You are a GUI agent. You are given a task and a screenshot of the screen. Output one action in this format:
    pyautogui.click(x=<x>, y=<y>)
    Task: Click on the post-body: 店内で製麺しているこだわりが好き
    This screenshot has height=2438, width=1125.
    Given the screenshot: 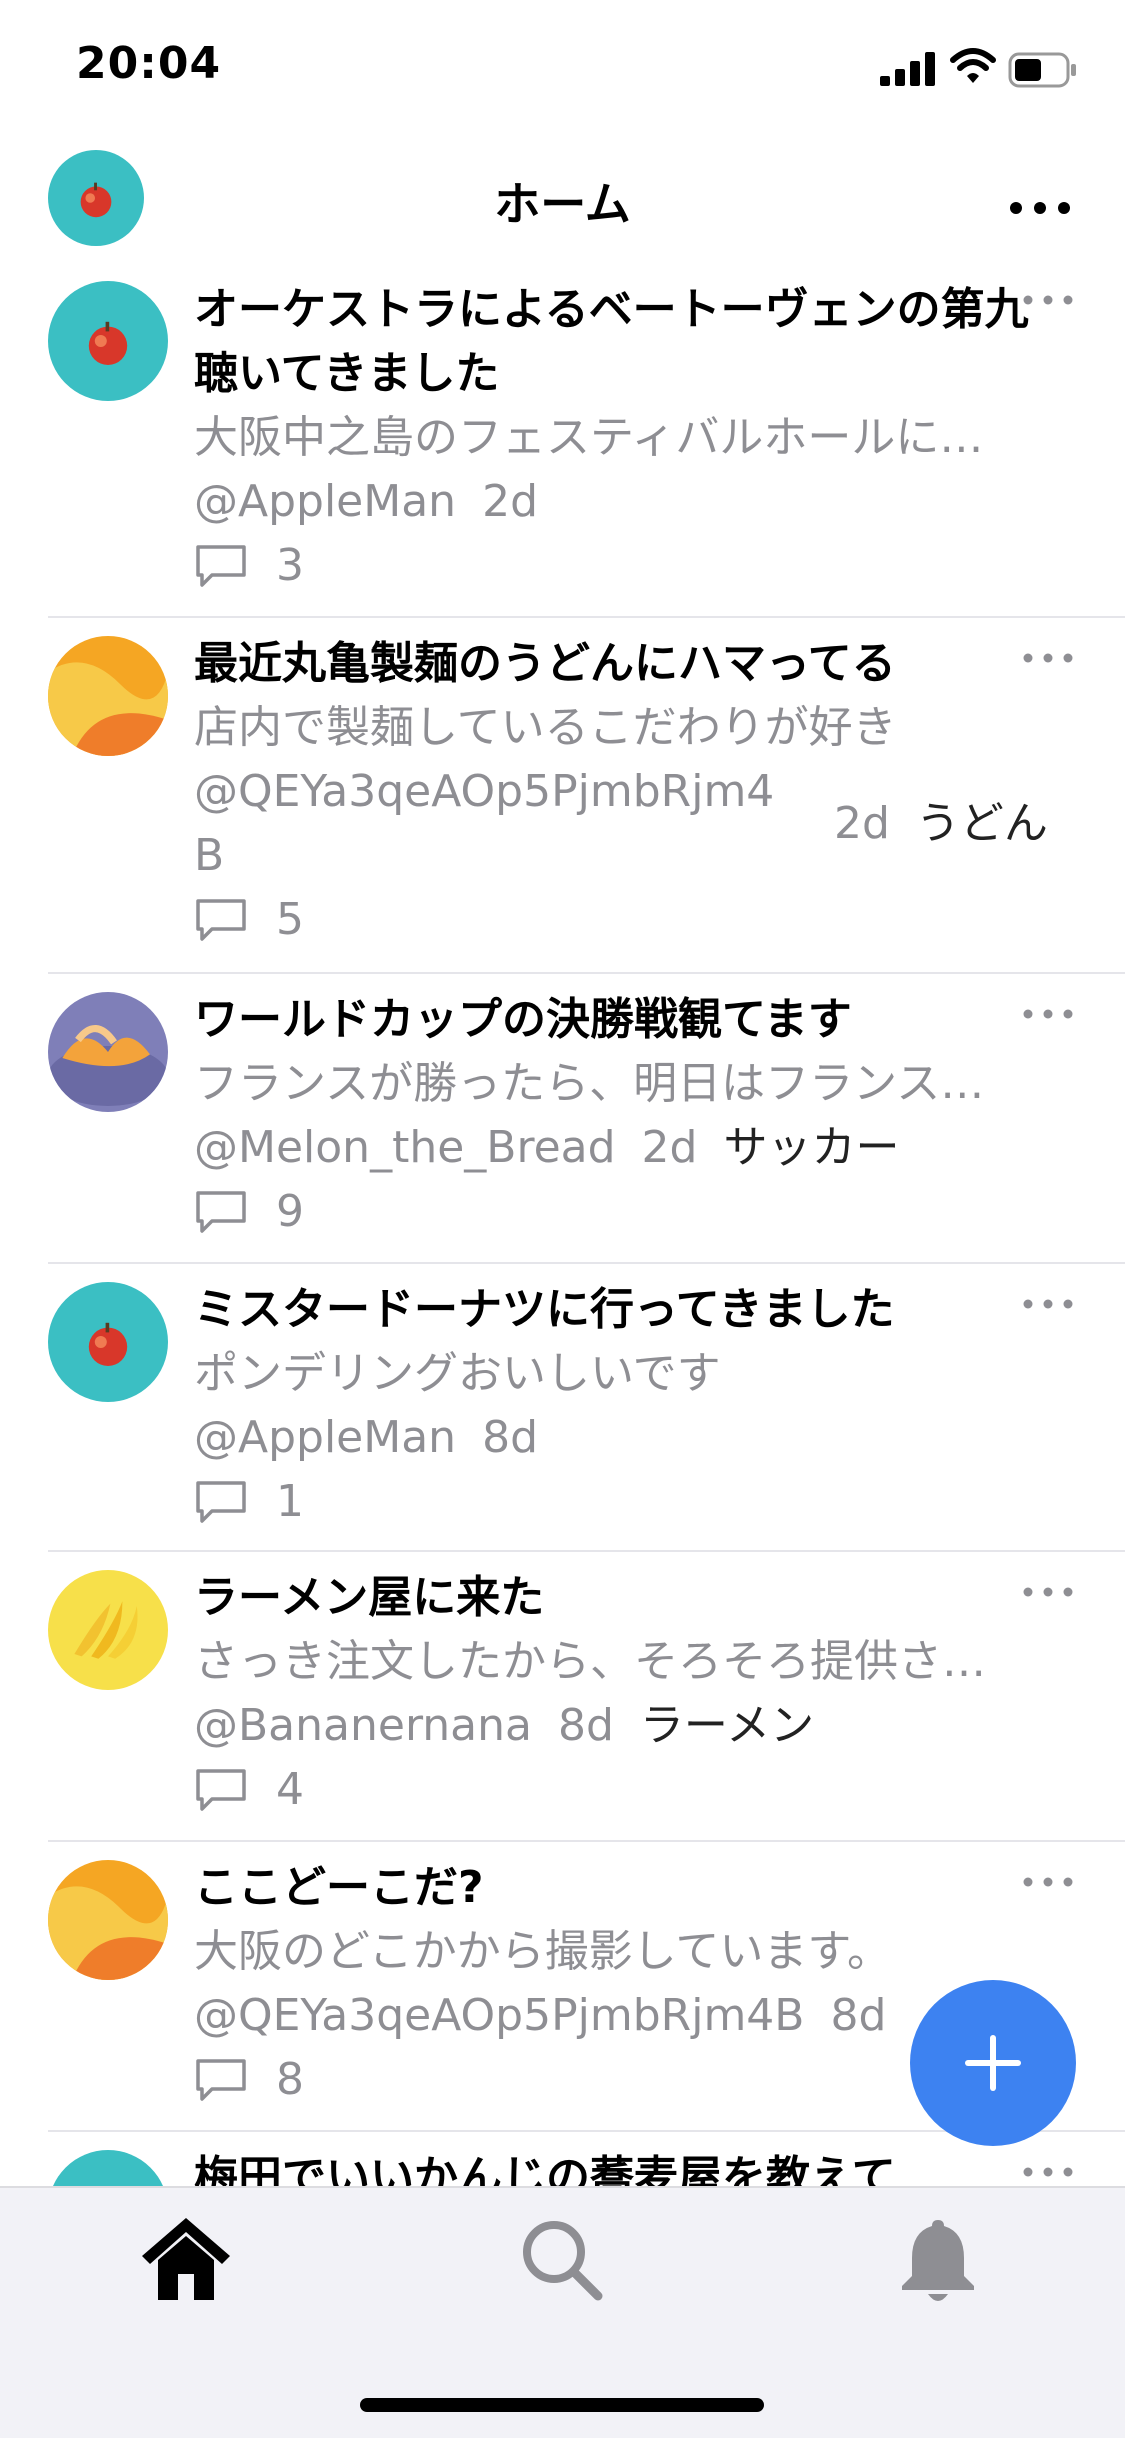 What is the action you would take?
    pyautogui.click(x=545, y=727)
    